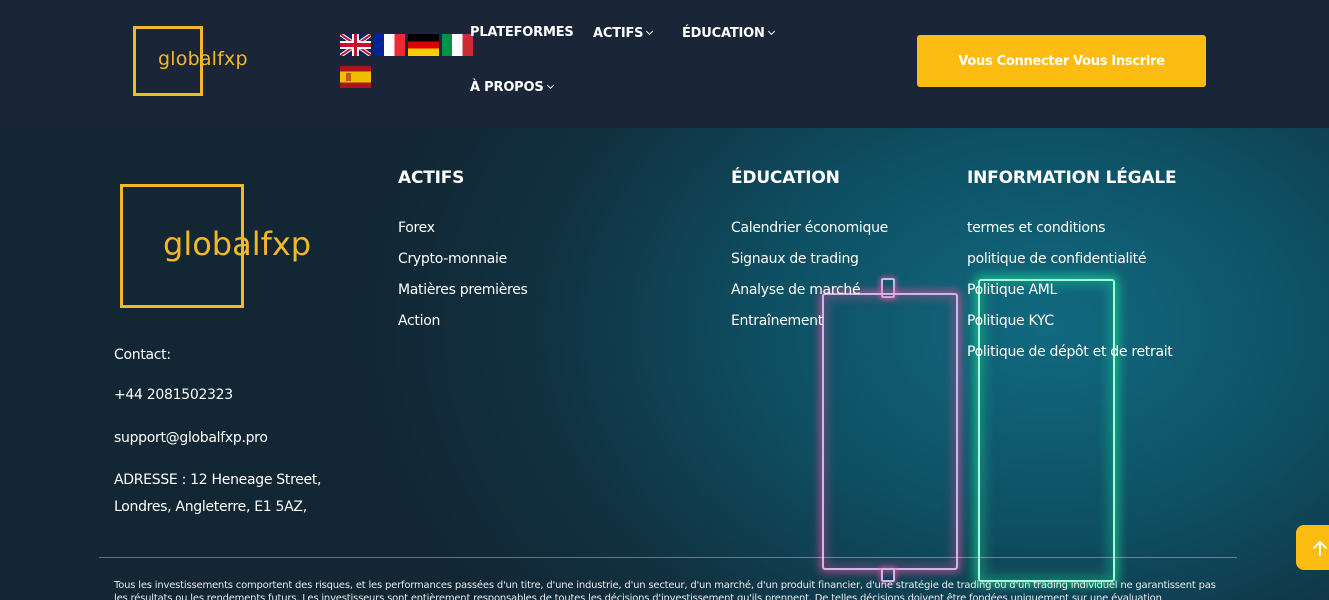  I want to click on contact-address-line1: ADRESSE : 12 Heneage Street,, so click(218, 480).